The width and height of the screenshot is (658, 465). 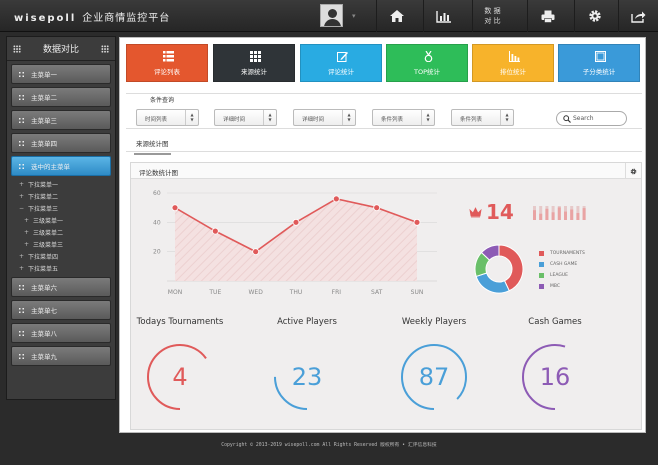 I want to click on data-compare-button: 数 据 对 比, so click(x=492, y=16).